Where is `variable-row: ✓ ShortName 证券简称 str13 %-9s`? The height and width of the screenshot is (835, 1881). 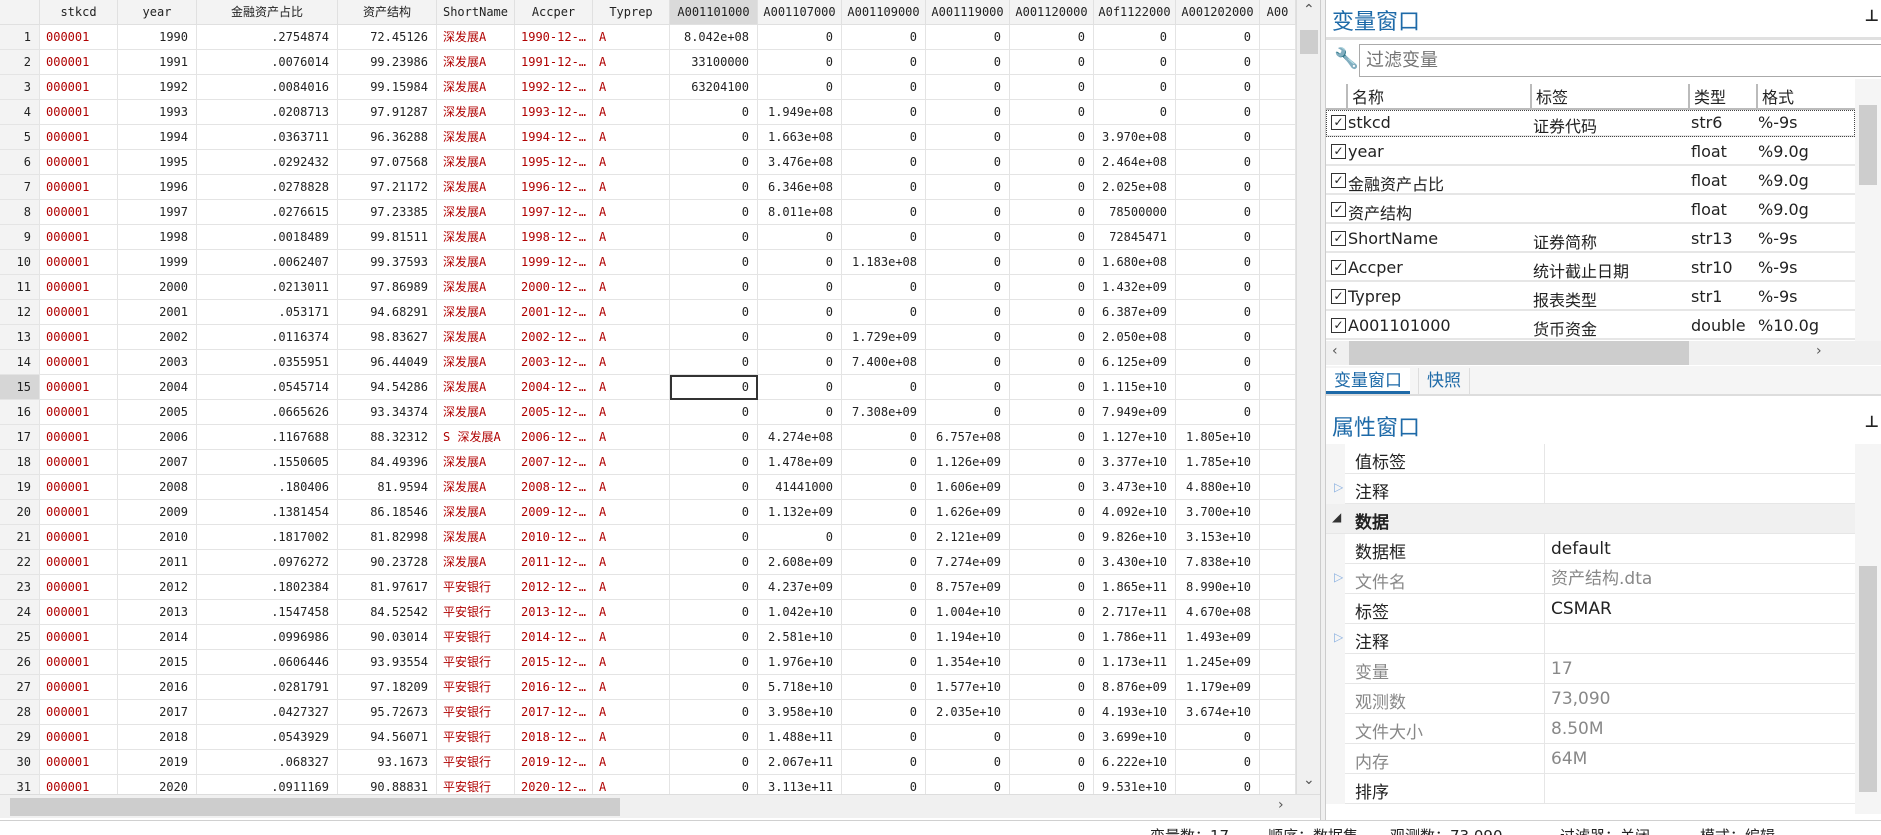 variable-row: ✓ ShortName 证券简称 str13 %-9s is located at coordinates (1590, 239).